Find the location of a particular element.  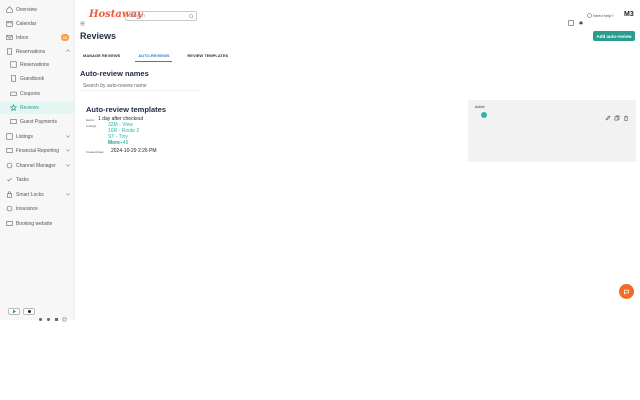

sidebar-item-label: Coupons is located at coordinates (30, 93).